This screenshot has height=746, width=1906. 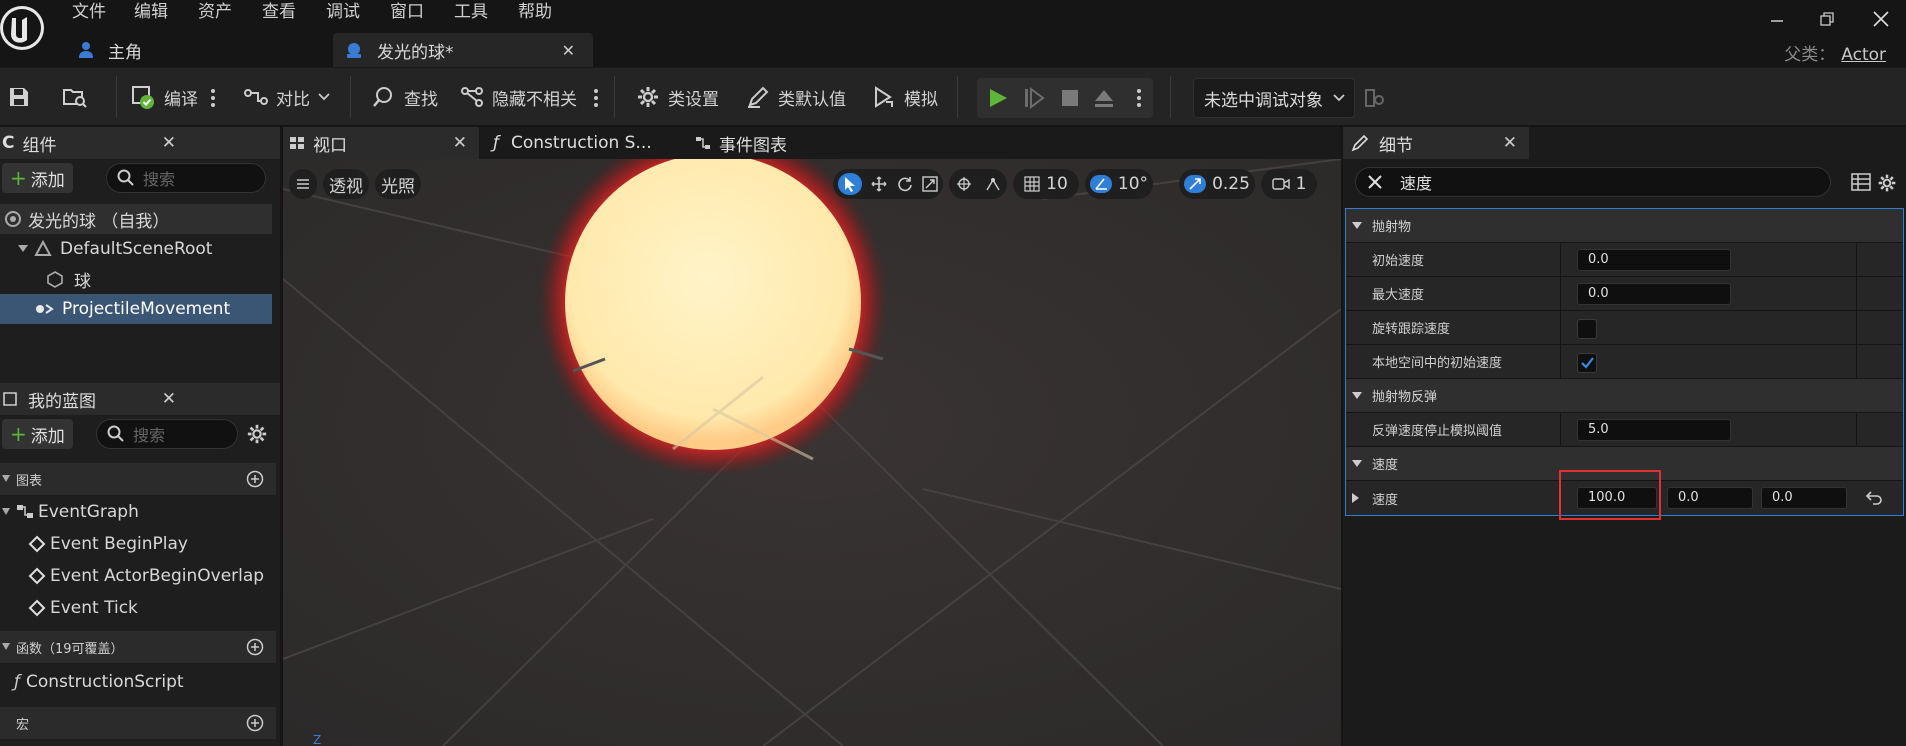 What do you see at coordinates (535, 13) in the screenshot?
I see `menu-help: 帮助` at bounding box center [535, 13].